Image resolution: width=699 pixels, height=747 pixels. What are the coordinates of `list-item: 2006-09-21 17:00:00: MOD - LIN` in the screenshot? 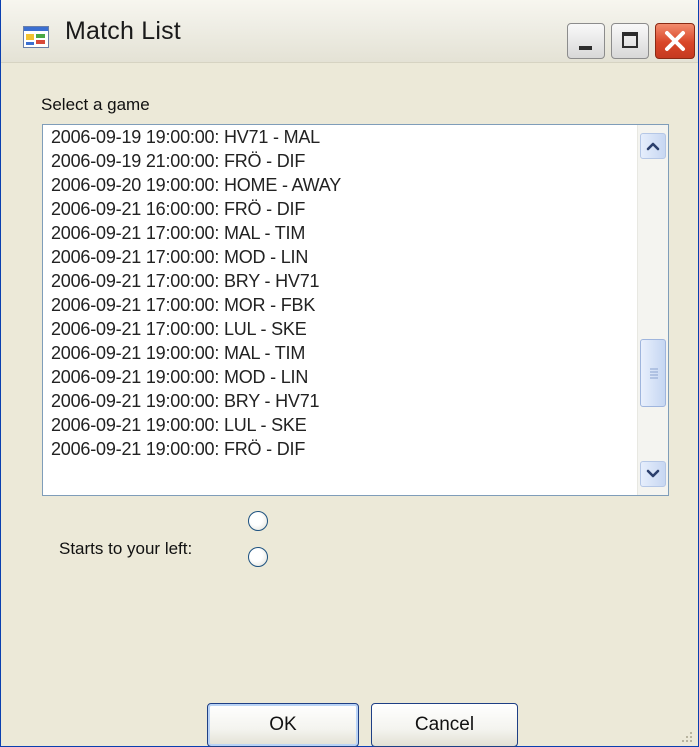 It's located at (341, 257).